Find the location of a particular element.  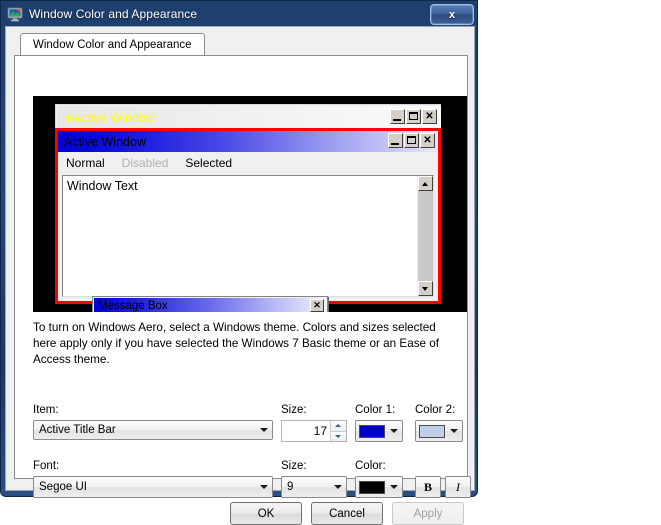

title-bar: Window Color and Appearance x is located at coordinates (240, 13).